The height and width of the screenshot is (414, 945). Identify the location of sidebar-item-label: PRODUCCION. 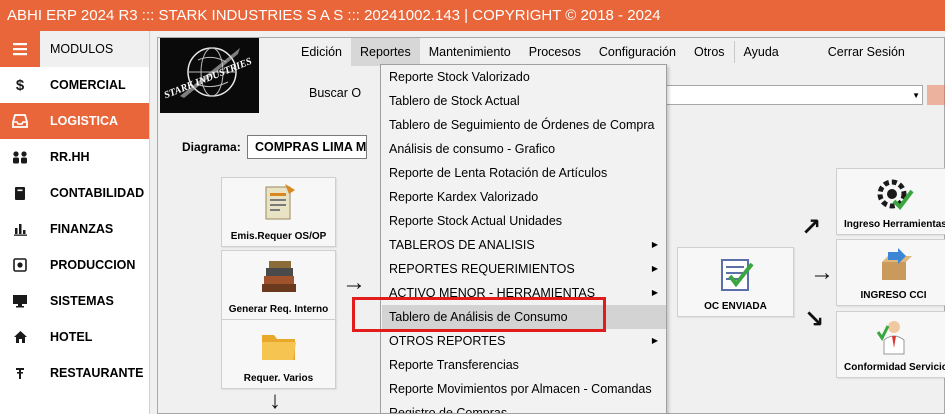
(93, 265).